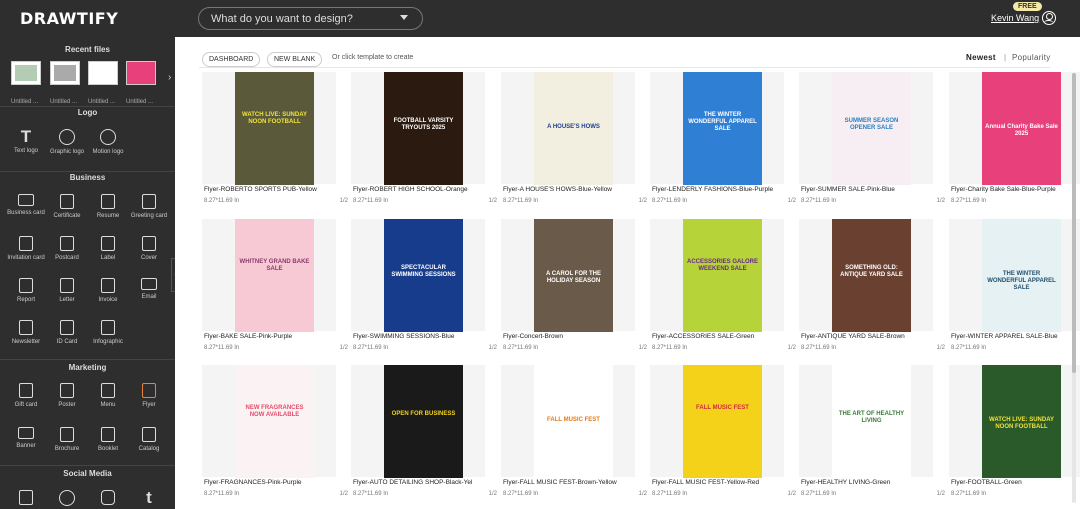 Image resolution: width=1080 pixels, height=509 pixels. Describe the element at coordinates (26, 438) in the screenshot. I see `tool-banner: Banner` at that location.